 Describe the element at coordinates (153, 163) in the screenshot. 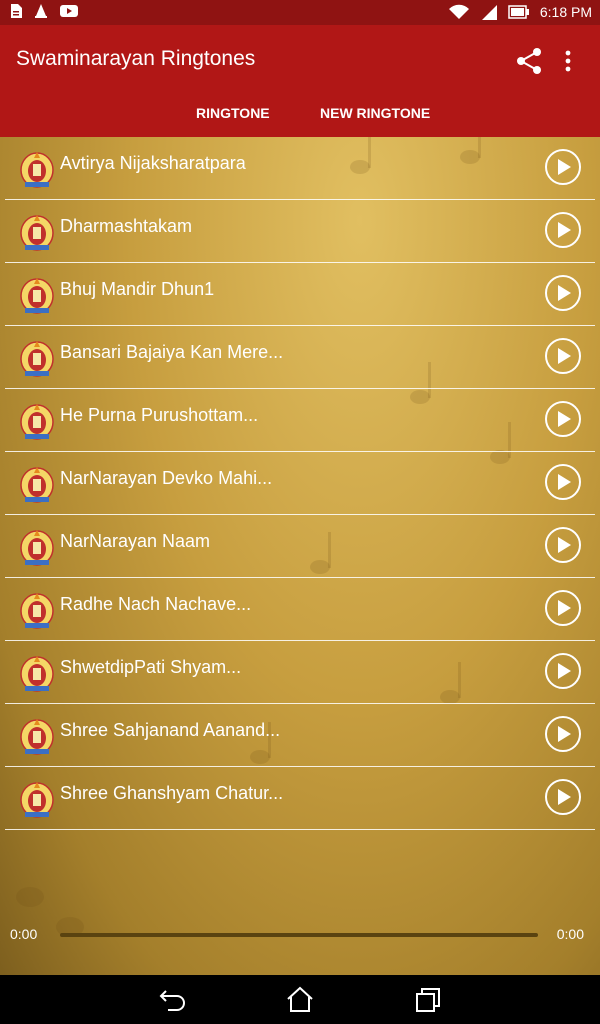

I see `ringtone-title: Avtirya Nijaksharatpara` at that location.